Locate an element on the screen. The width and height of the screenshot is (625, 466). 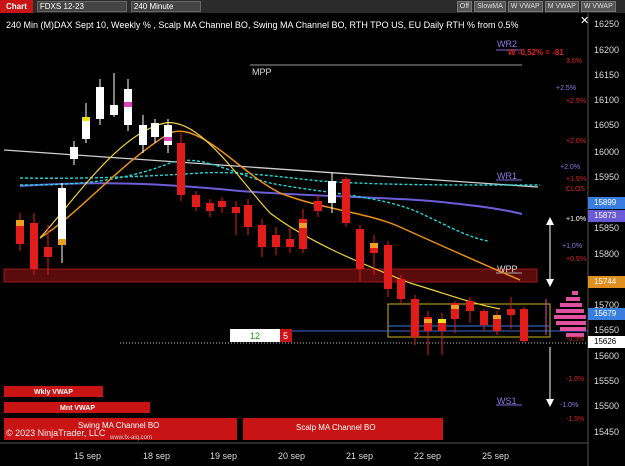
pct-label: +1.5% is located at coordinates (576, 179).